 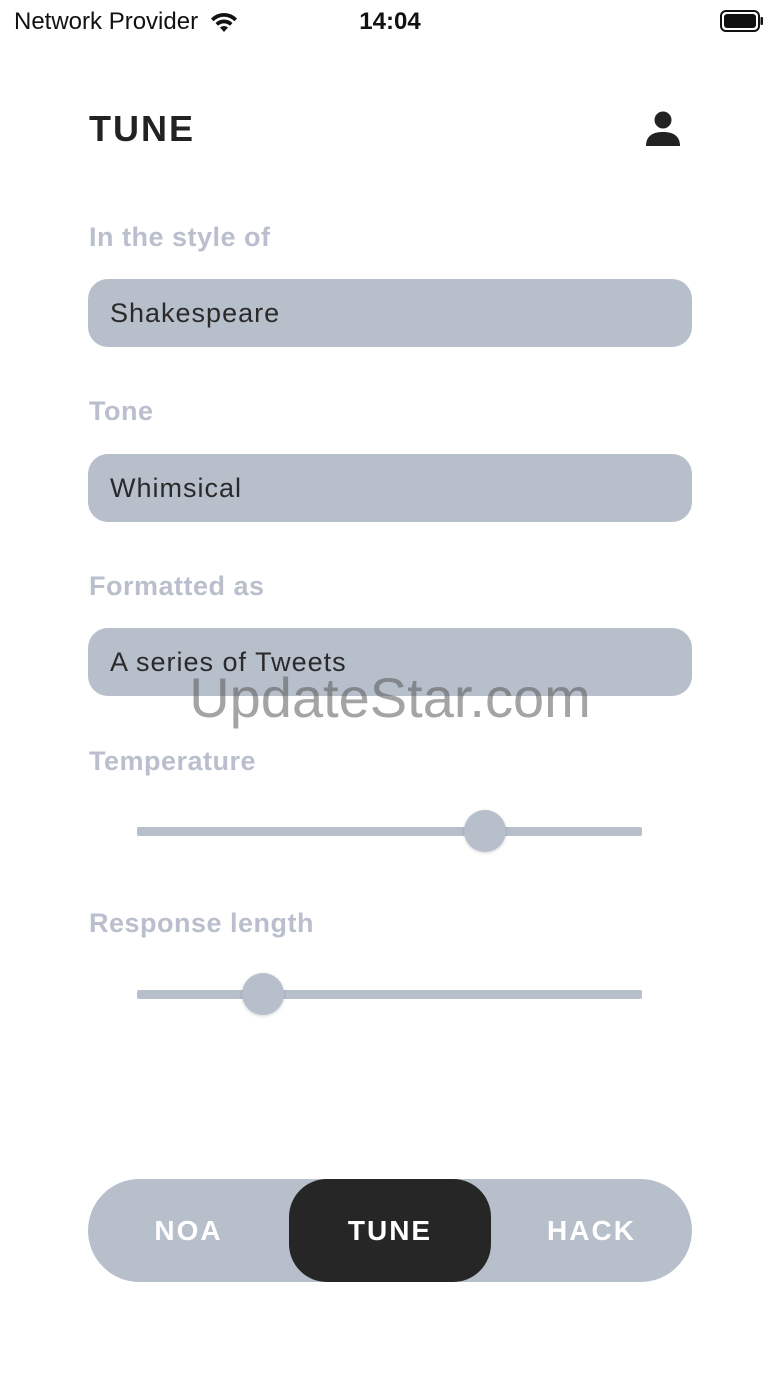 I want to click on style-label: In the style of, so click(x=180, y=237).